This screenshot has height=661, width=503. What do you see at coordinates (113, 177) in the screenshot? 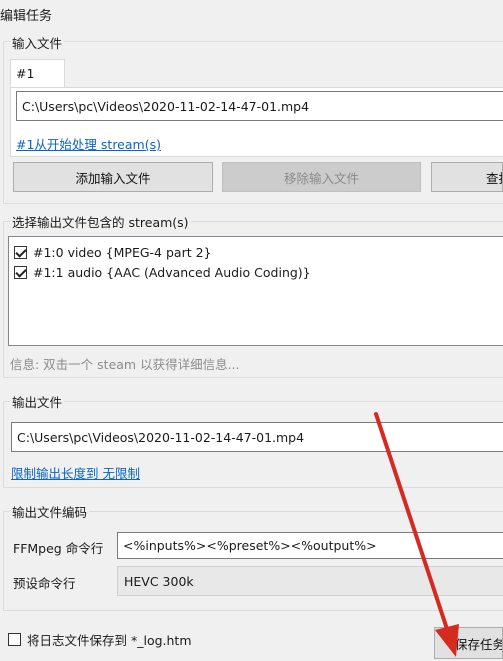
I see `add-input-file-button: 添加输入文件` at bounding box center [113, 177].